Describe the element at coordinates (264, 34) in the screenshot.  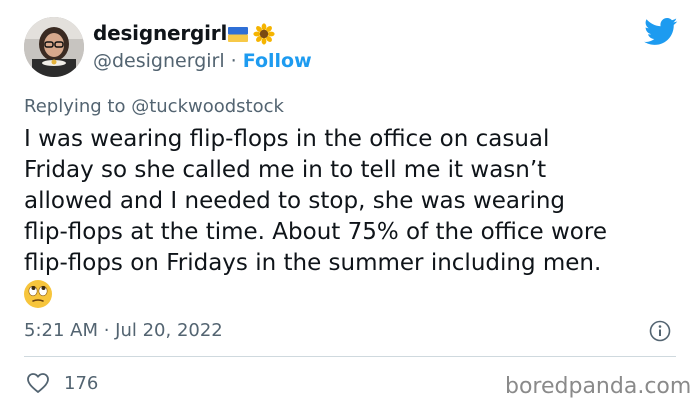
I see `sunflower-icon` at that location.